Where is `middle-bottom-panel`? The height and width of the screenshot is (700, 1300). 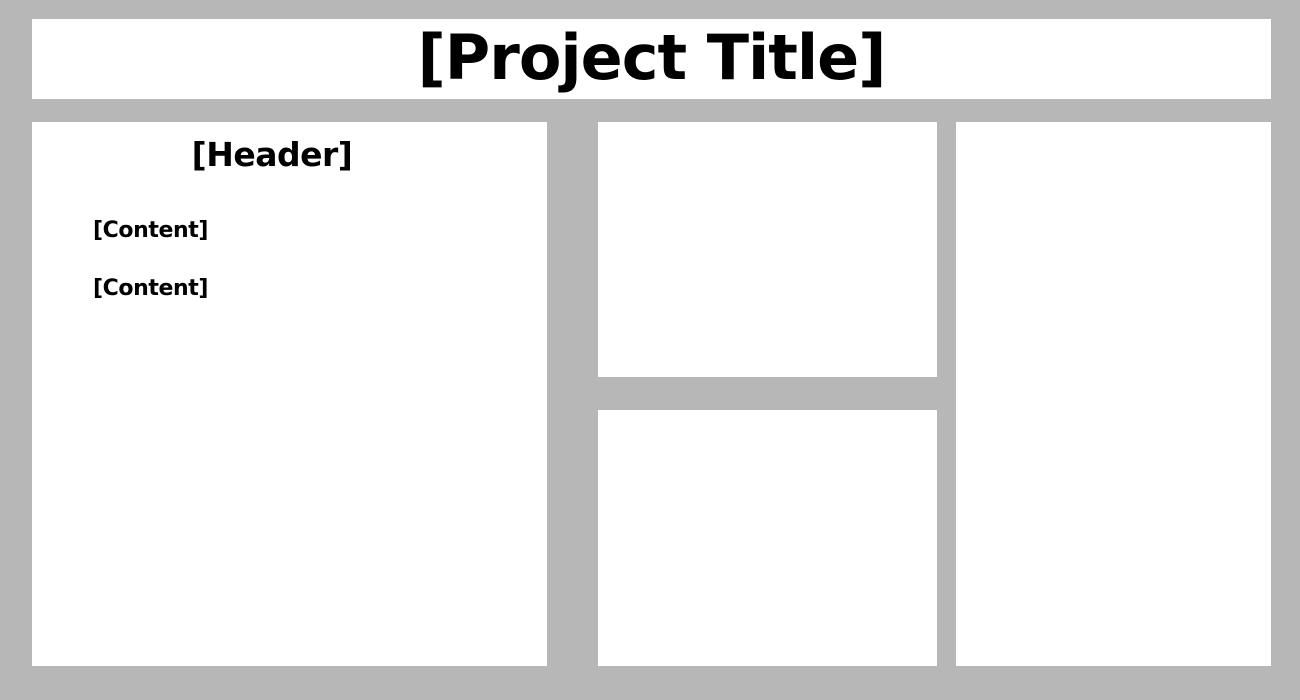 middle-bottom-panel is located at coordinates (767, 538).